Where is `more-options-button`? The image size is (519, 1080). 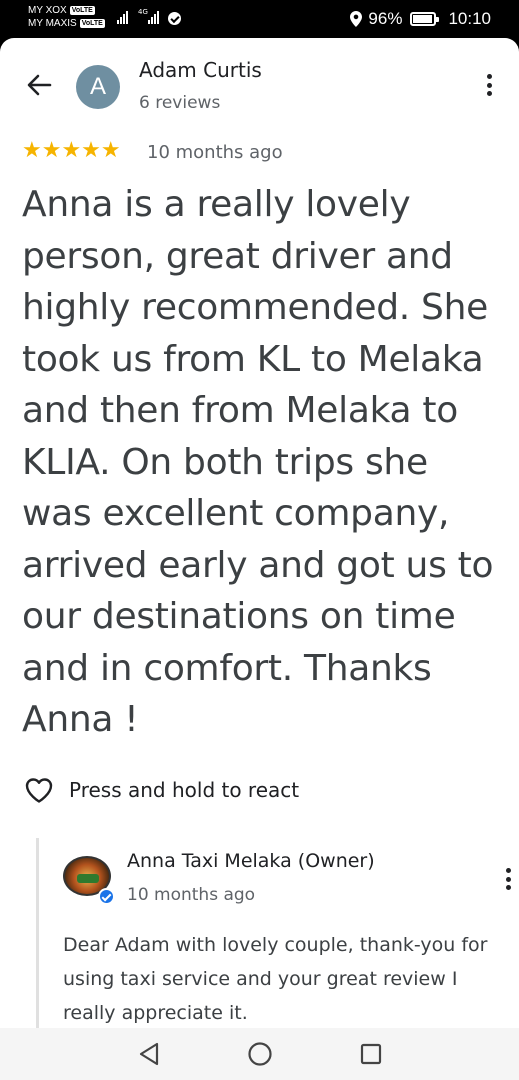 more-options-button is located at coordinates (489, 85).